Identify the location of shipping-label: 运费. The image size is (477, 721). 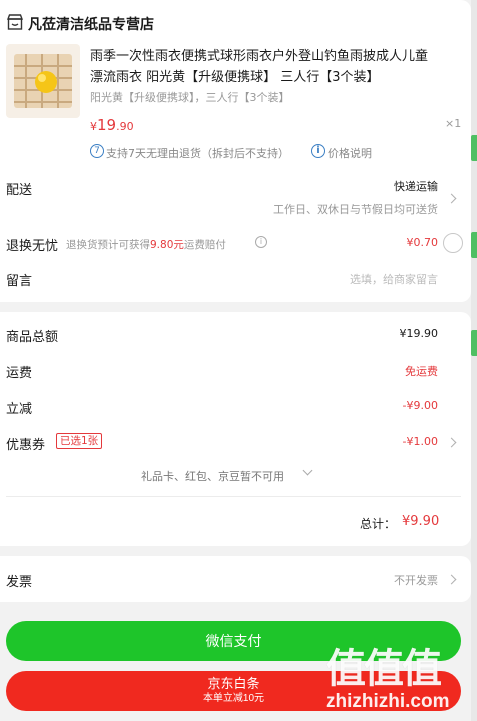
(19, 373).